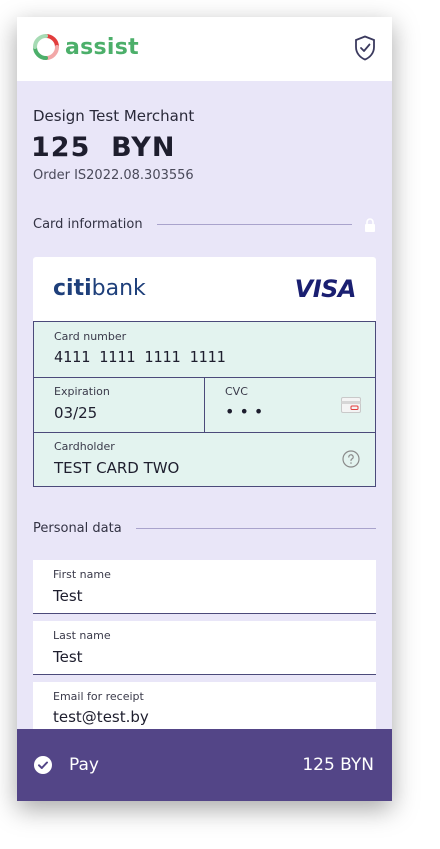 This screenshot has width=440, height=849. I want to click on logo-text: assist, so click(102, 47).